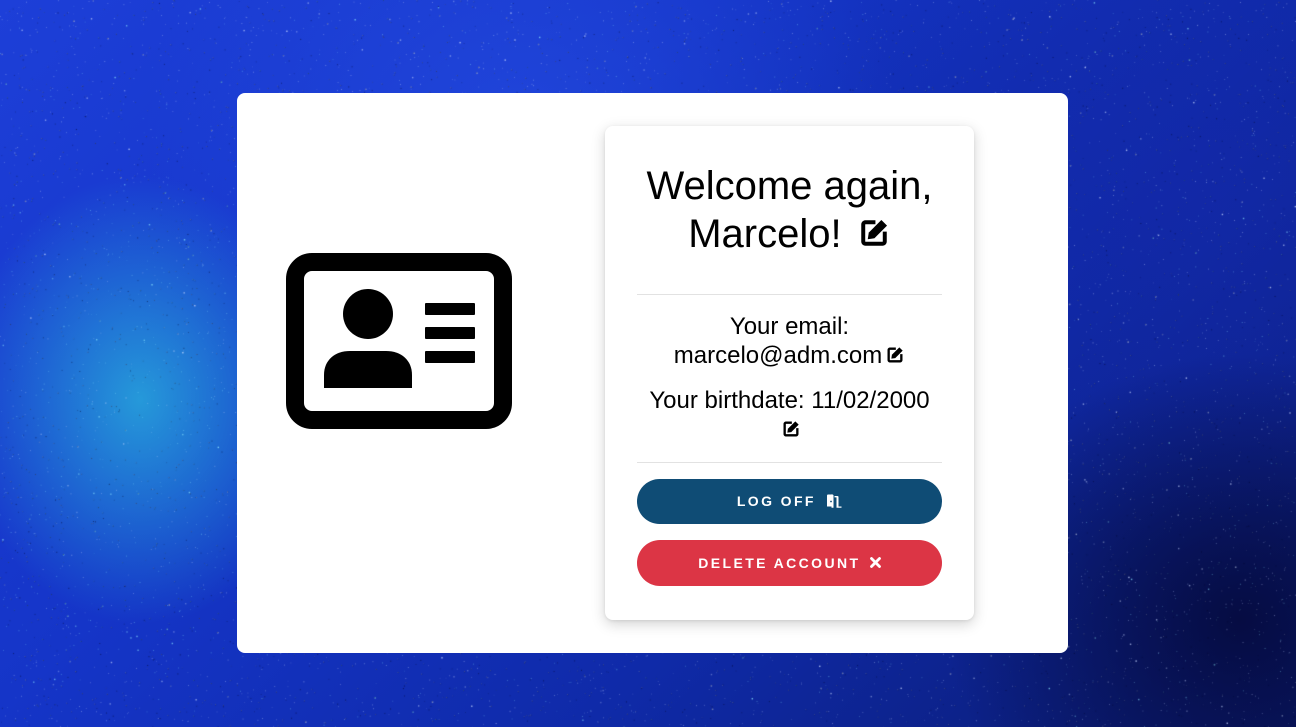  Describe the element at coordinates (833, 500) in the screenshot. I see `door-icon` at that location.